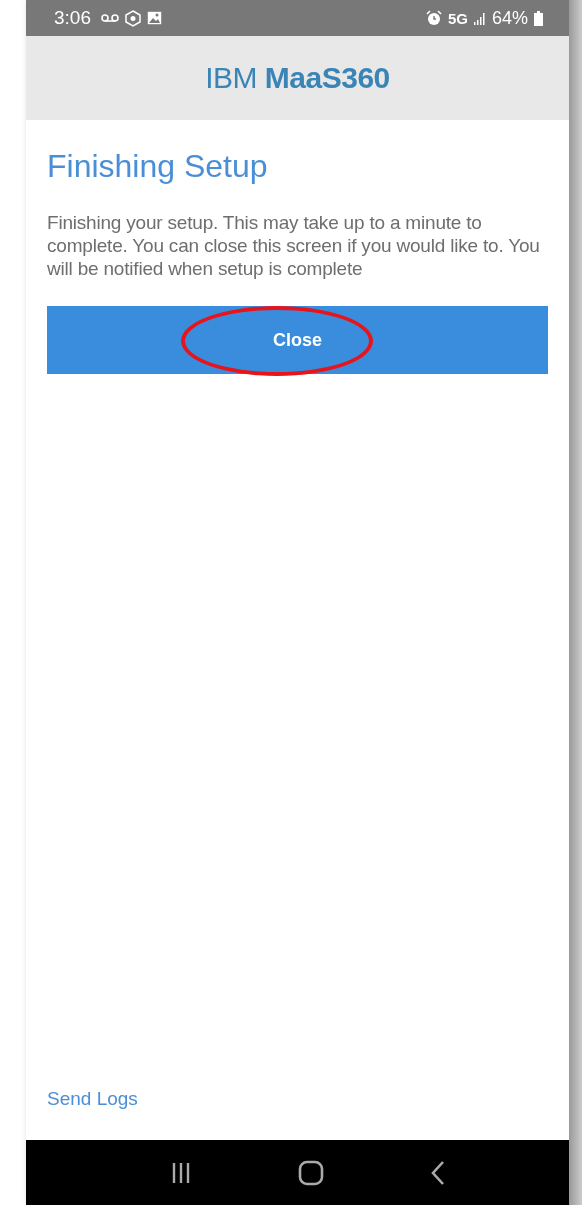  Describe the element at coordinates (297, 340) in the screenshot. I see `close-button: Close` at that location.